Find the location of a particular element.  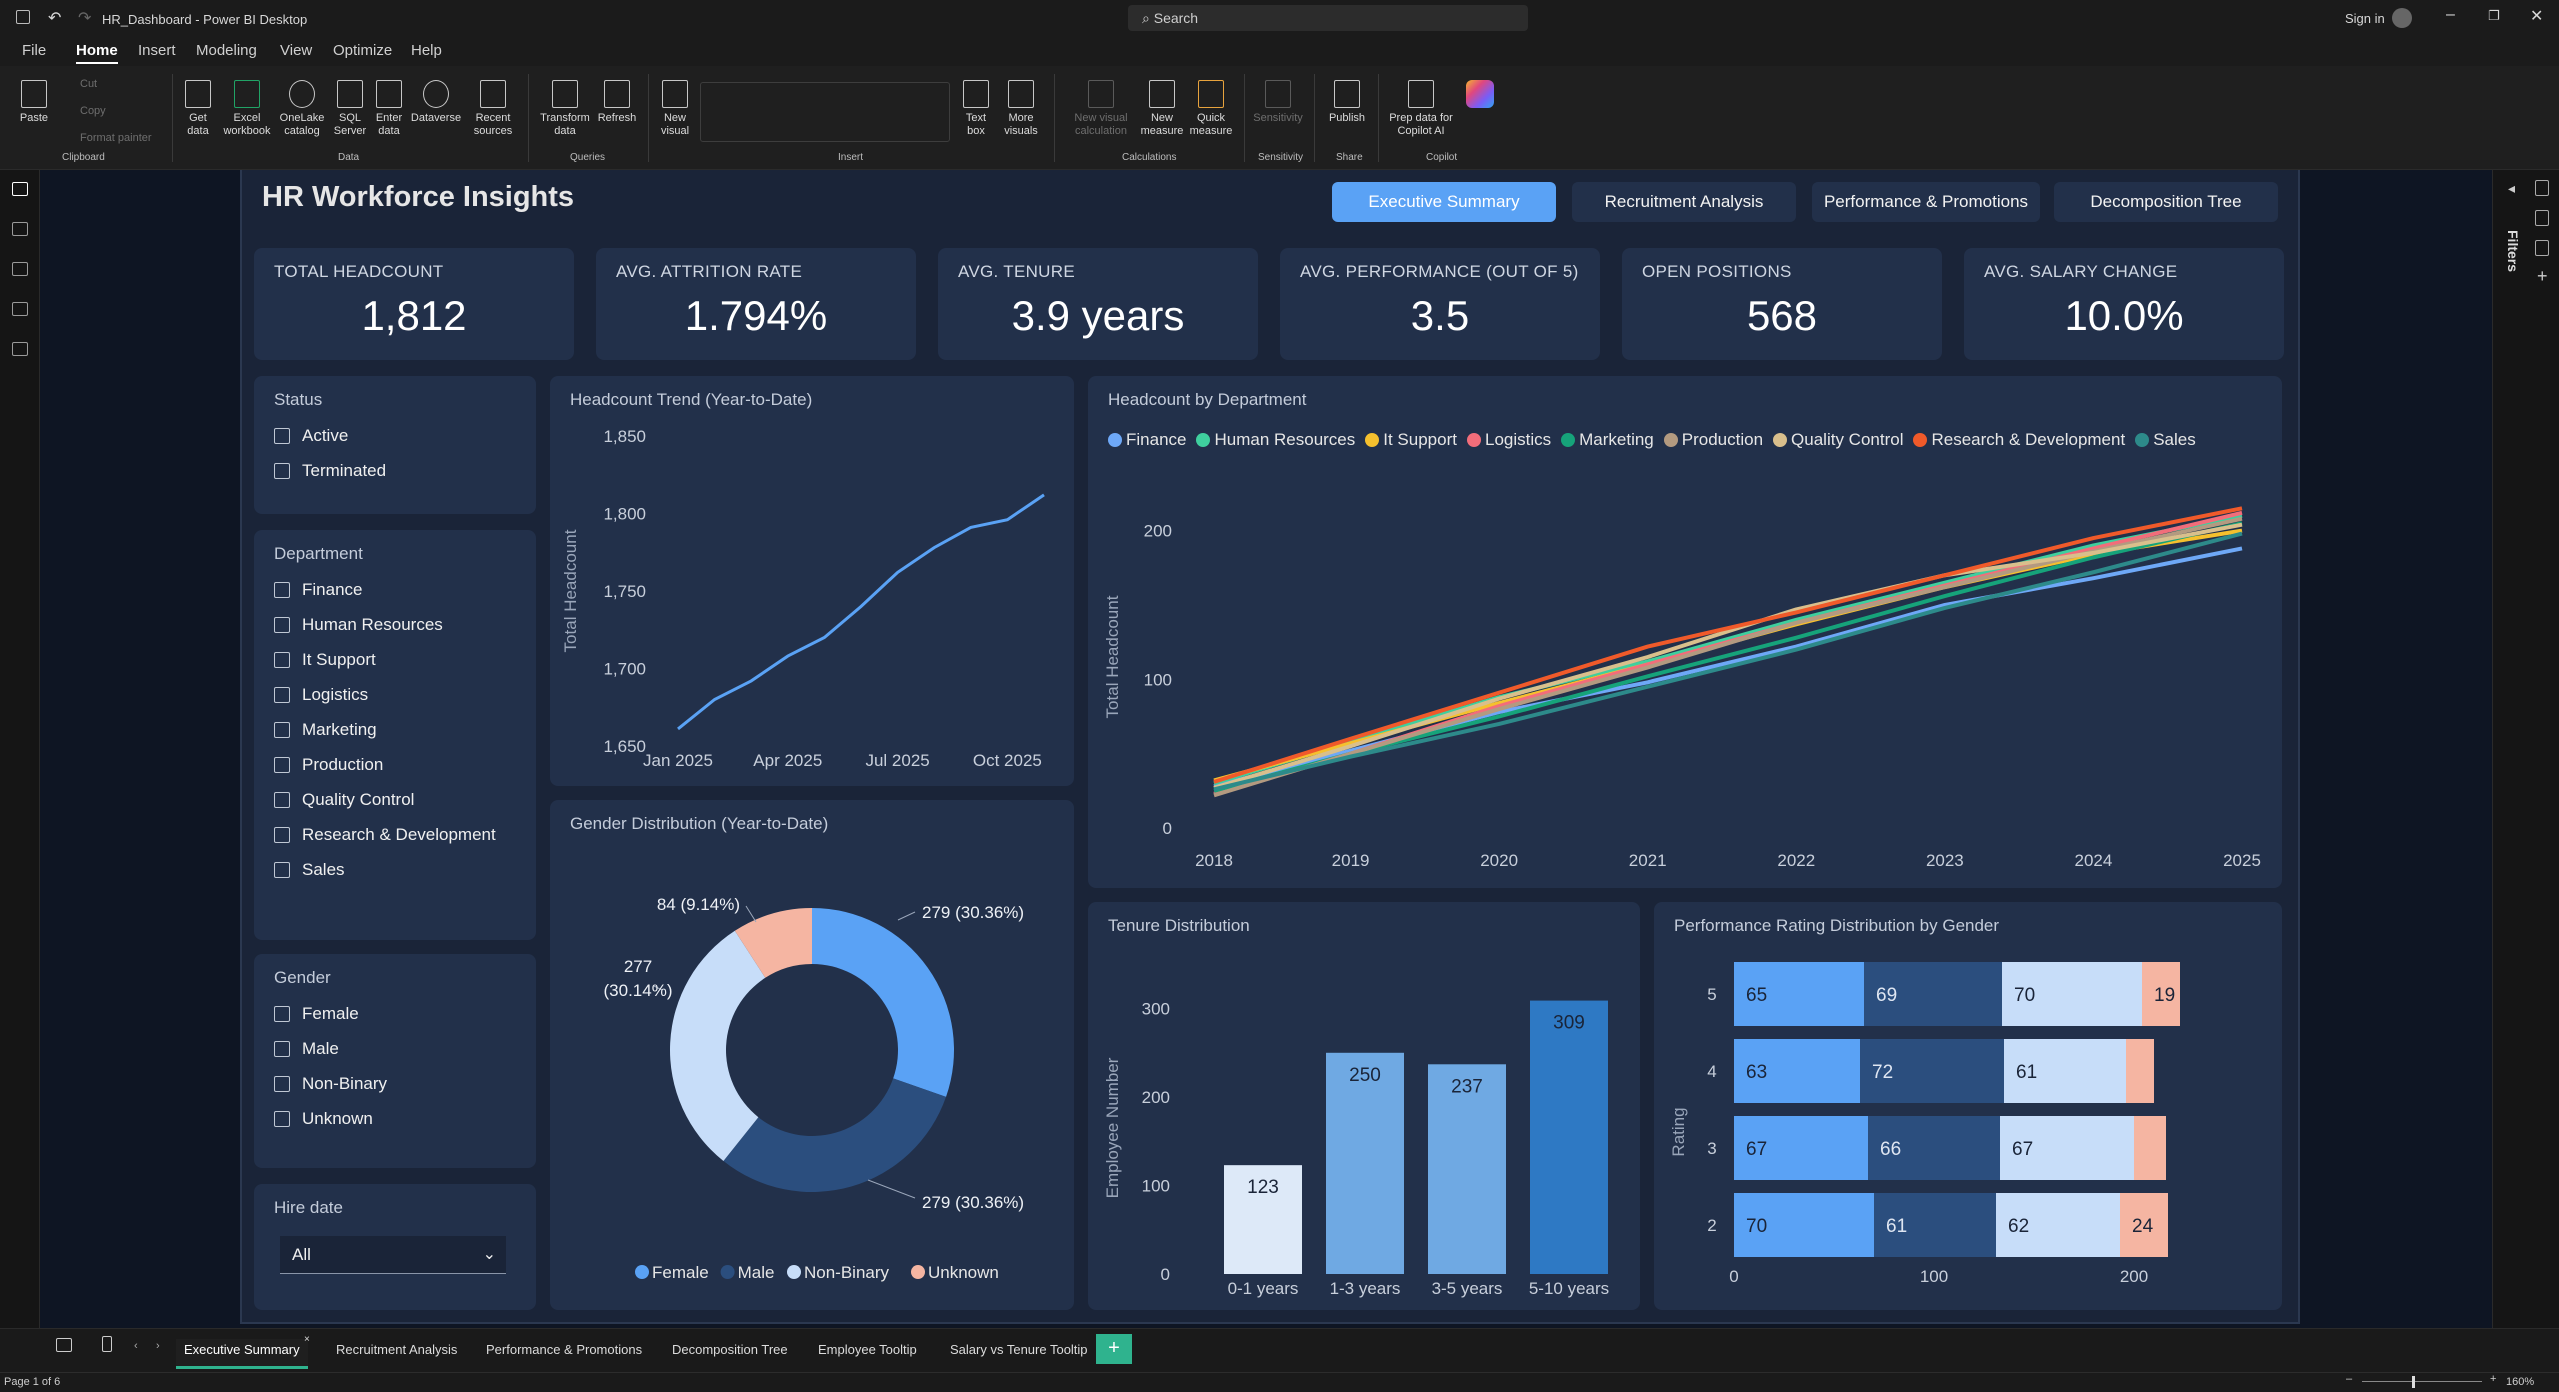

slicer-item-logistics: Logistics is located at coordinates (321, 695).